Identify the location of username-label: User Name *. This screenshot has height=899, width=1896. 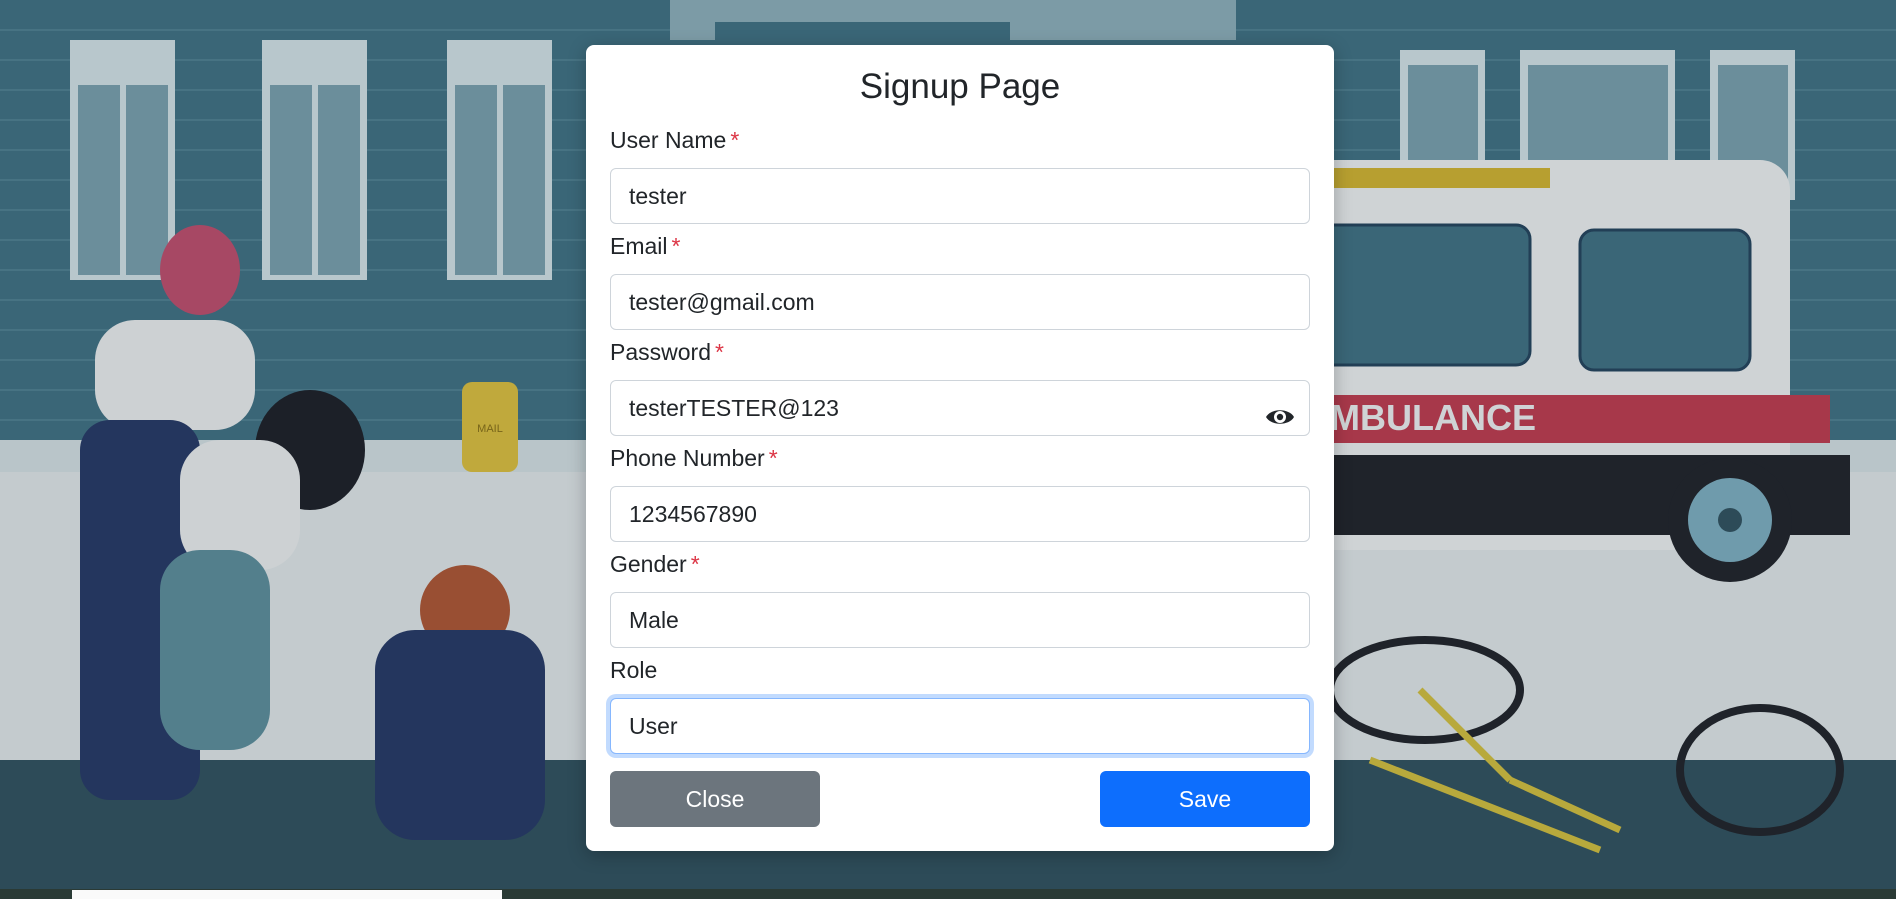
(675, 140).